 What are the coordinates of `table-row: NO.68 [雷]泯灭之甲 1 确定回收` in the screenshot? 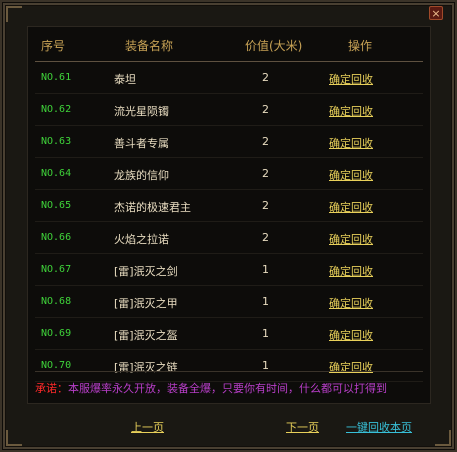 It's located at (229, 303).